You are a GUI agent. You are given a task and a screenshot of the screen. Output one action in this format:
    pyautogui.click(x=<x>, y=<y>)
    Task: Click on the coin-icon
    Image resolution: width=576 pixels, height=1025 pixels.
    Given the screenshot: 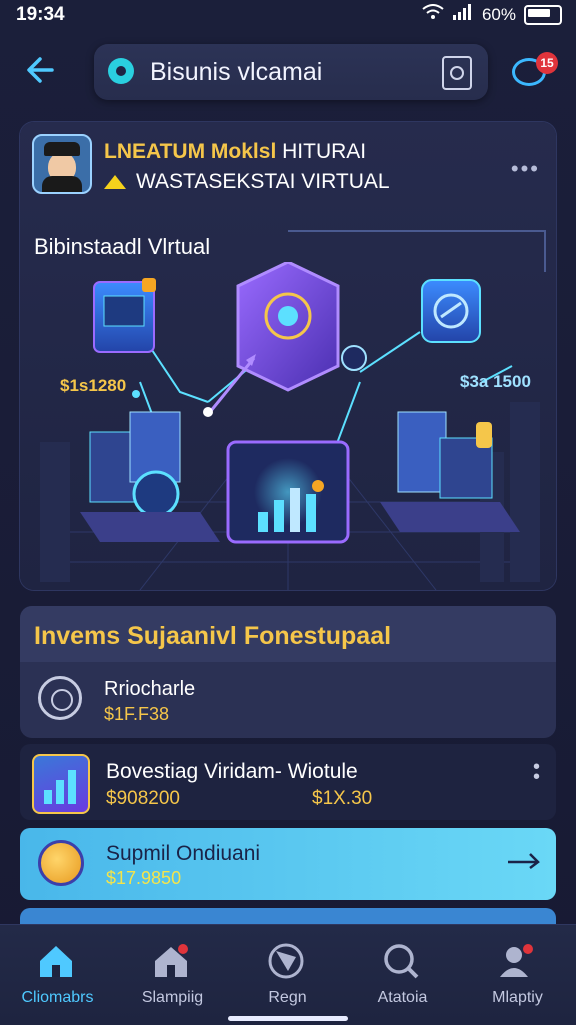 What is the action you would take?
    pyautogui.click(x=61, y=863)
    